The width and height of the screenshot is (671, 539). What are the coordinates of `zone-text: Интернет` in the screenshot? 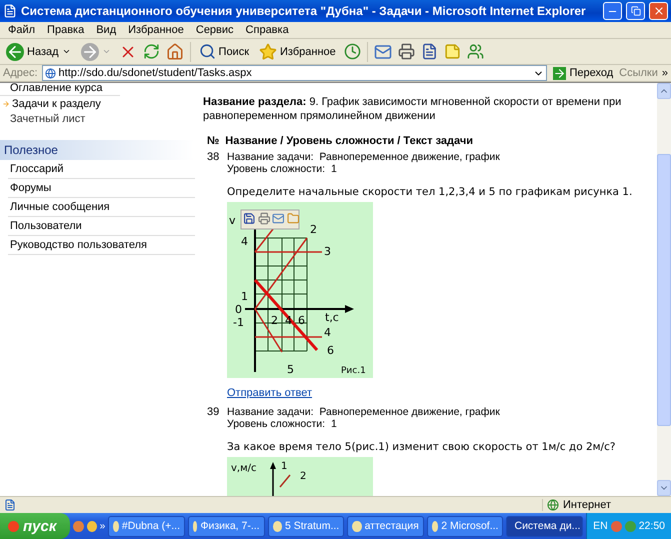 It's located at (587, 505).